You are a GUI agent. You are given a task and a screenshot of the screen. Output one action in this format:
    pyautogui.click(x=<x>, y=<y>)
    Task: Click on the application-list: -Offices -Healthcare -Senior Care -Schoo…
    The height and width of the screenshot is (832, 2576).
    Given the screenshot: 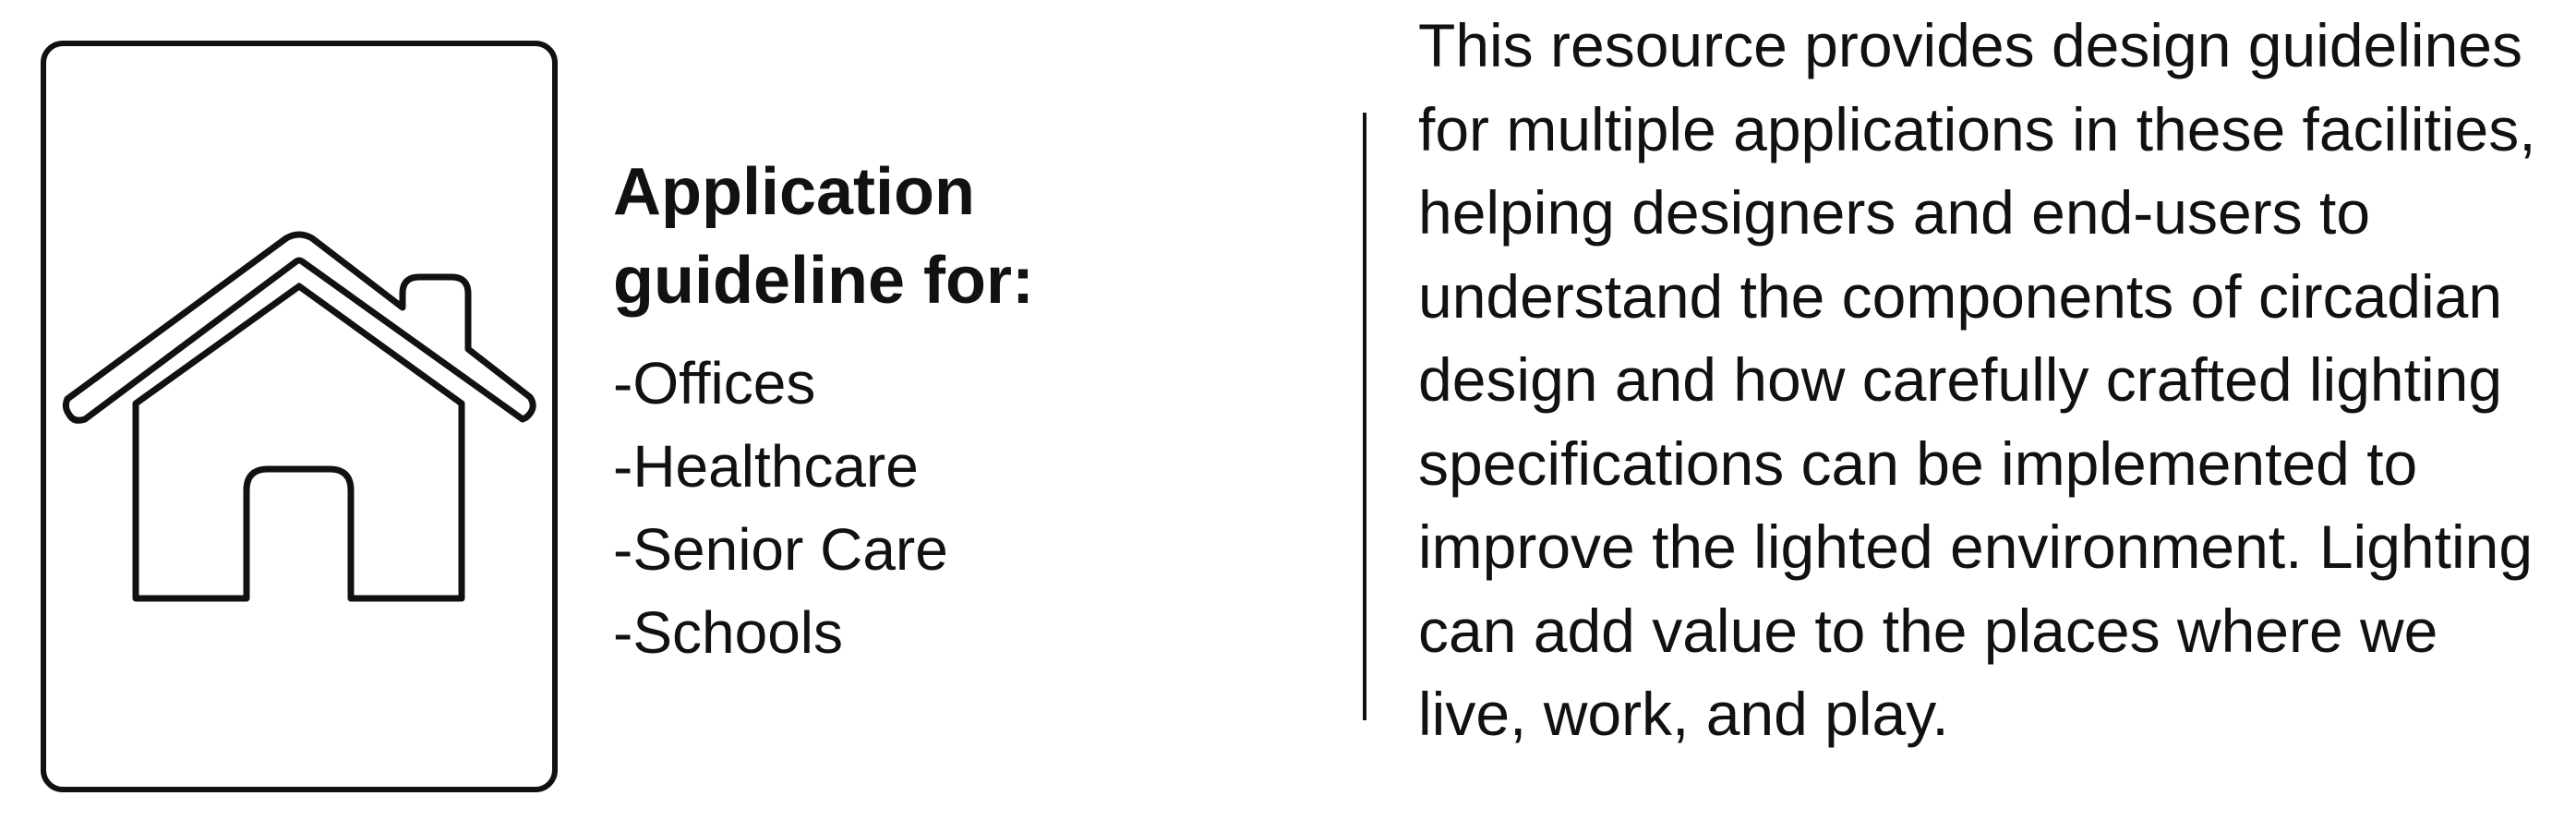 What is the action you would take?
    pyautogui.click(x=908, y=508)
    